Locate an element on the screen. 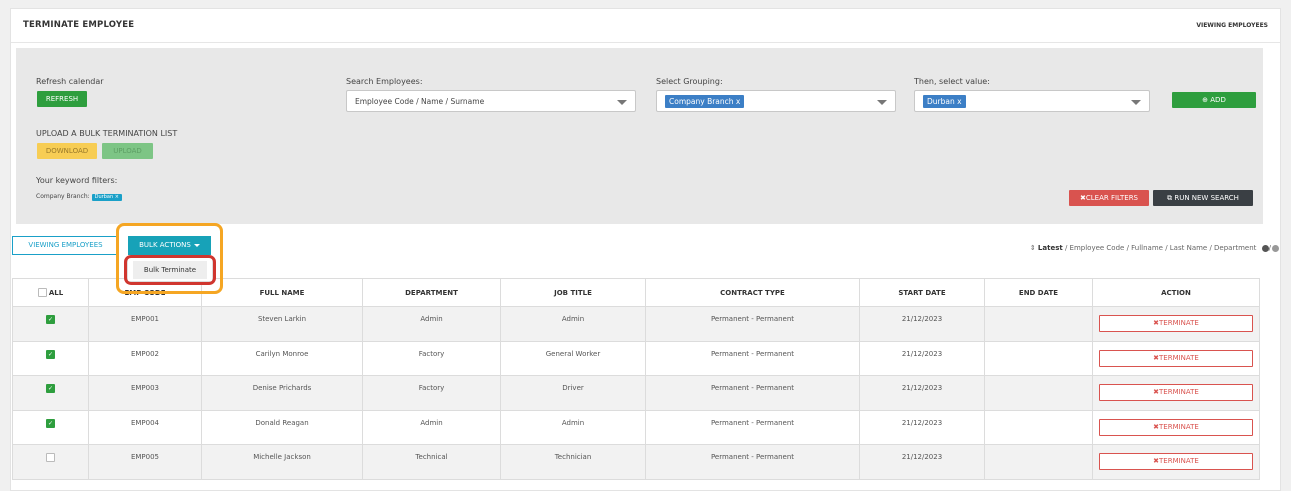  sort-ascending-icon is located at coordinates (1265, 248).